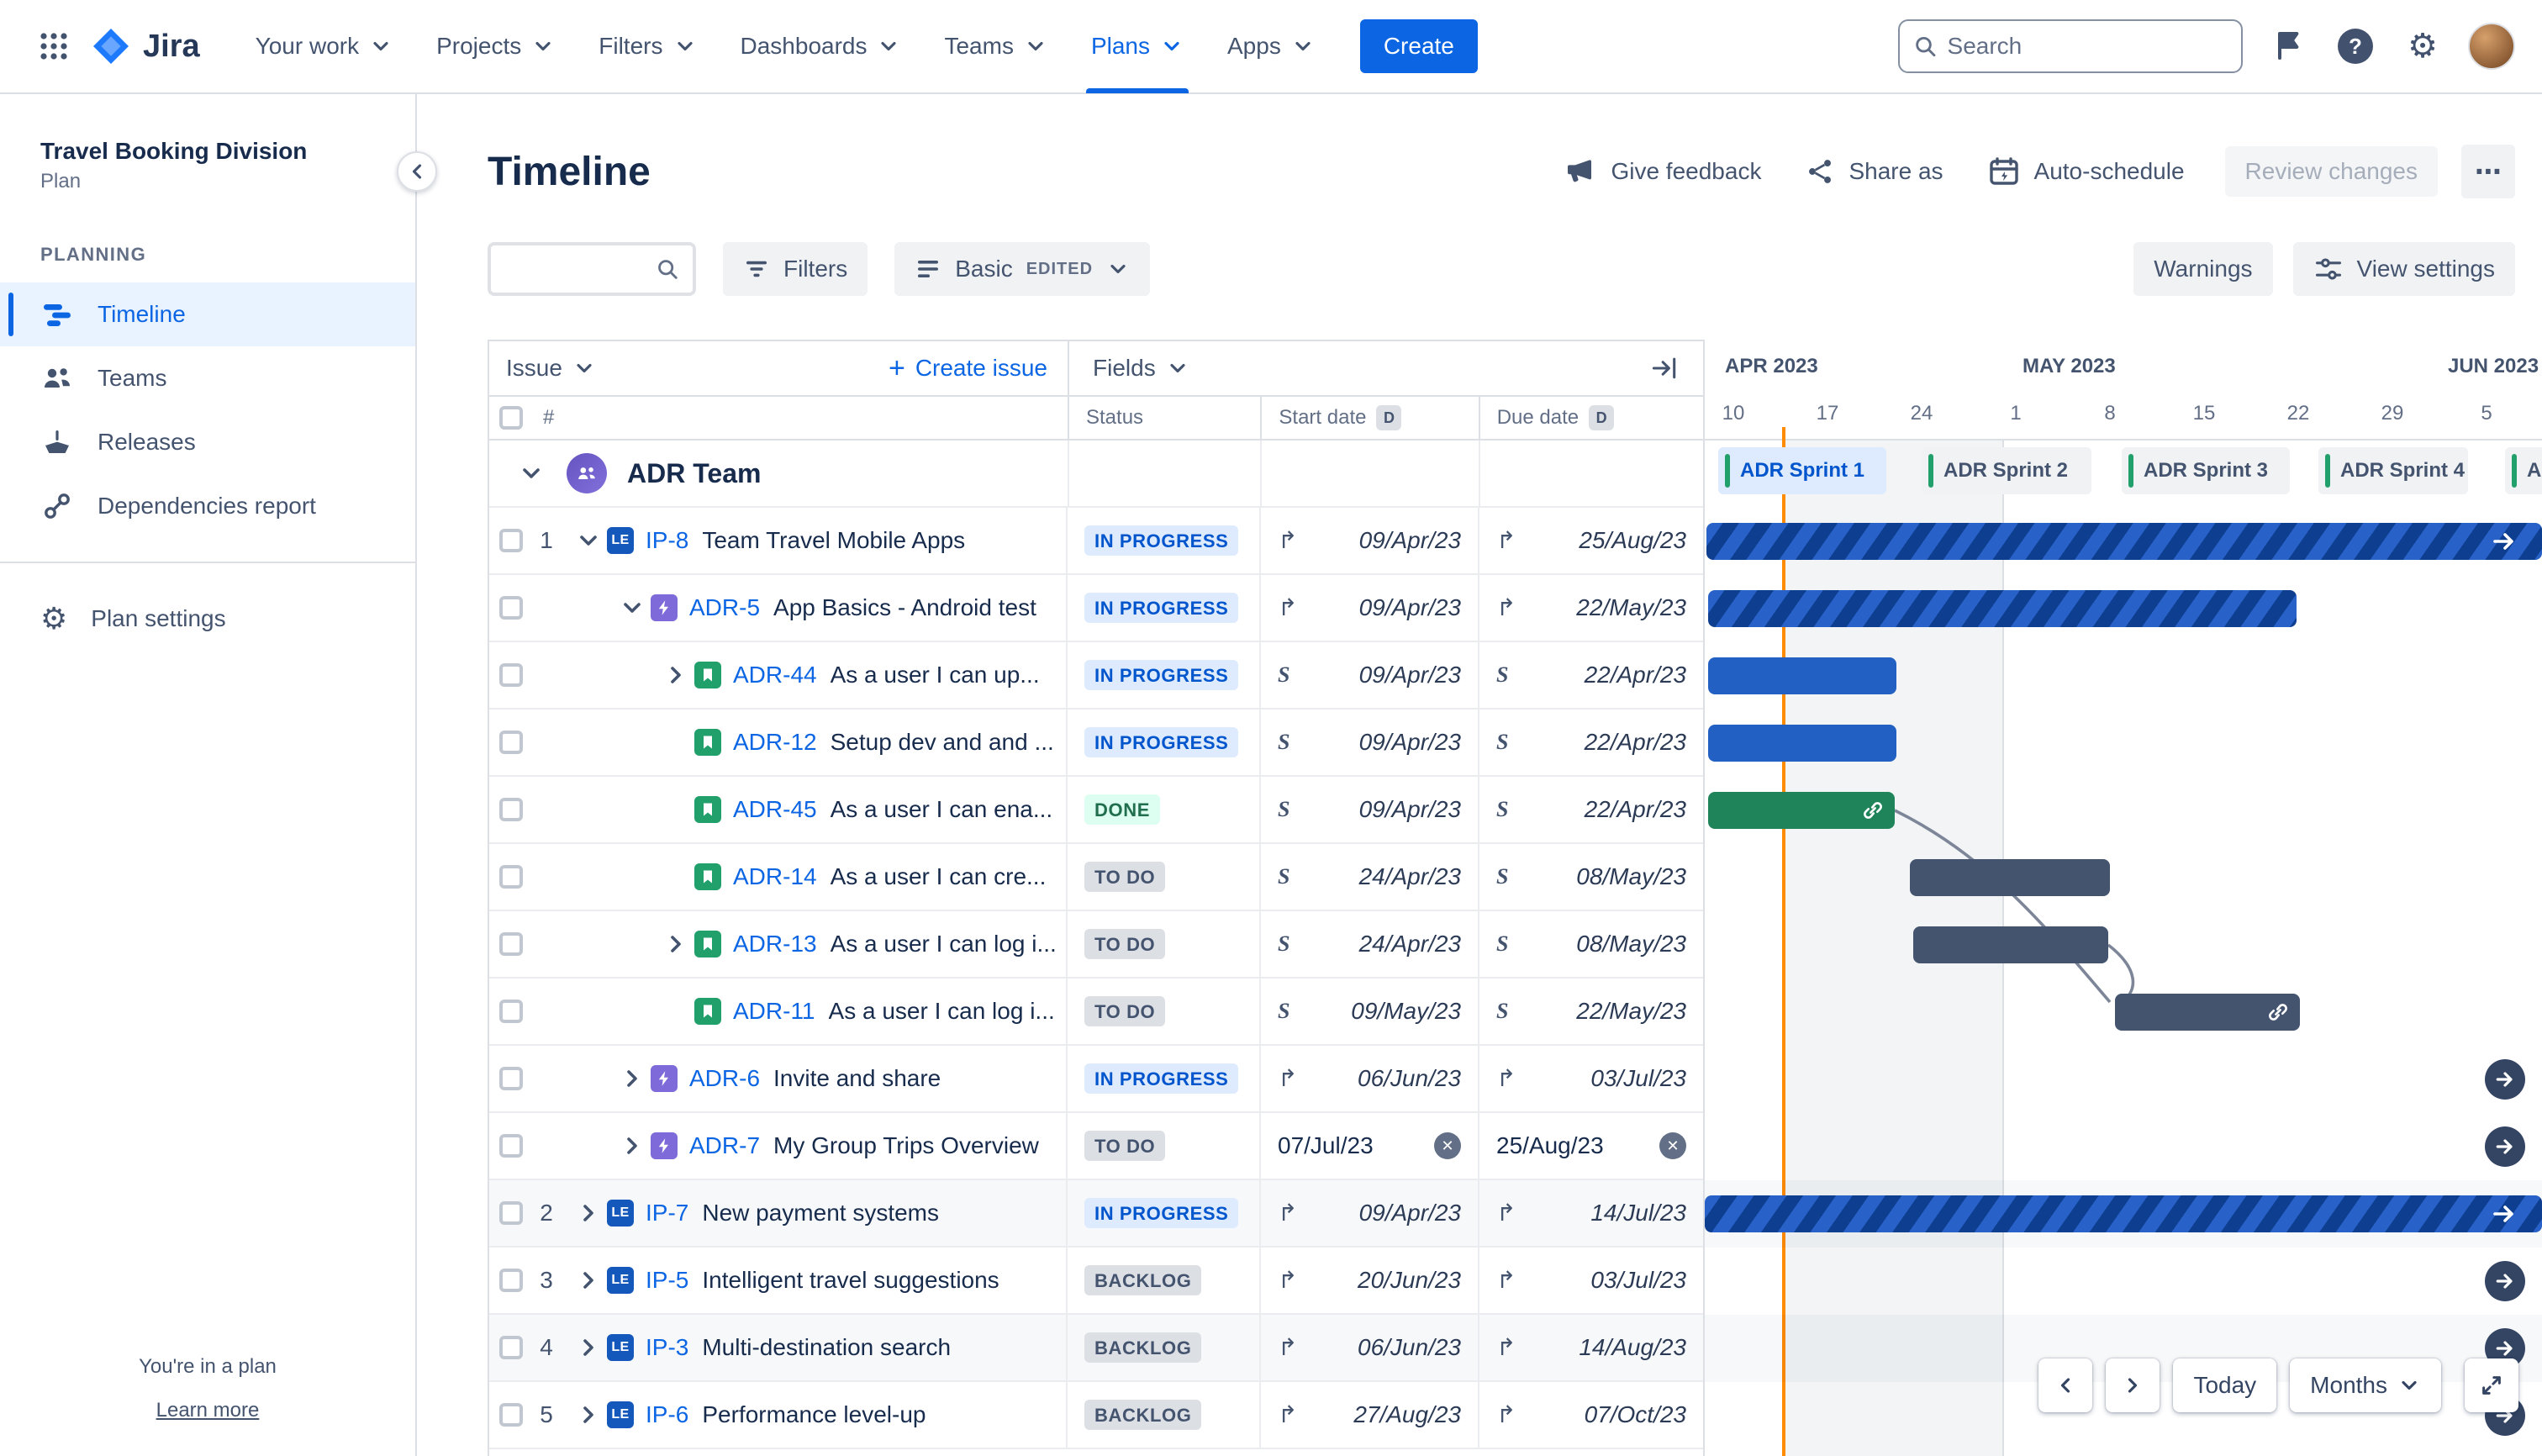  Describe the element at coordinates (2491, 46) in the screenshot. I see `user-avatar` at that location.